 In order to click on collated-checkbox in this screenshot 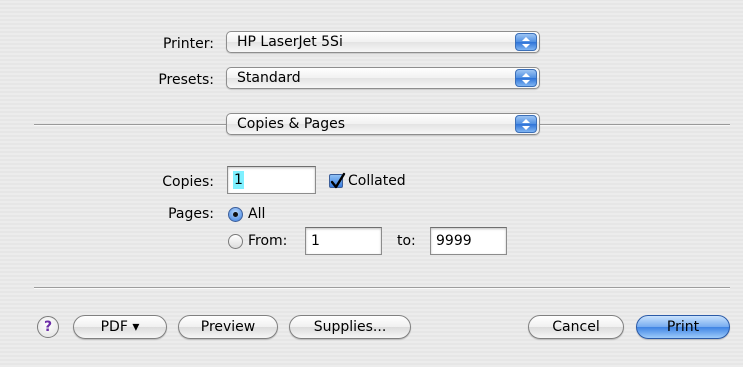, I will do `click(337, 180)`.